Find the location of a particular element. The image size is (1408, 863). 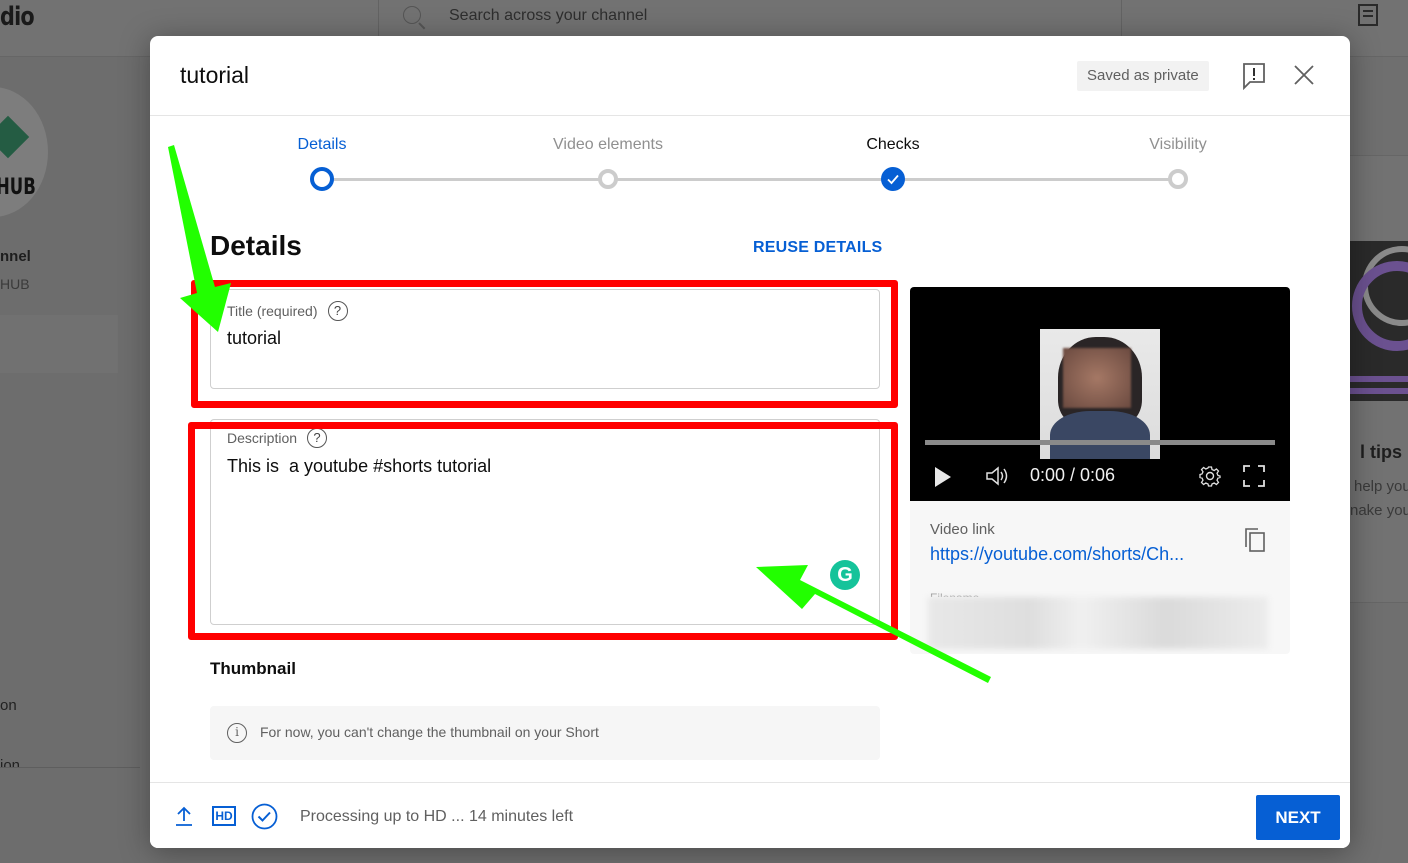

tips-card-text: help you is located at coordinates (1381, 486).